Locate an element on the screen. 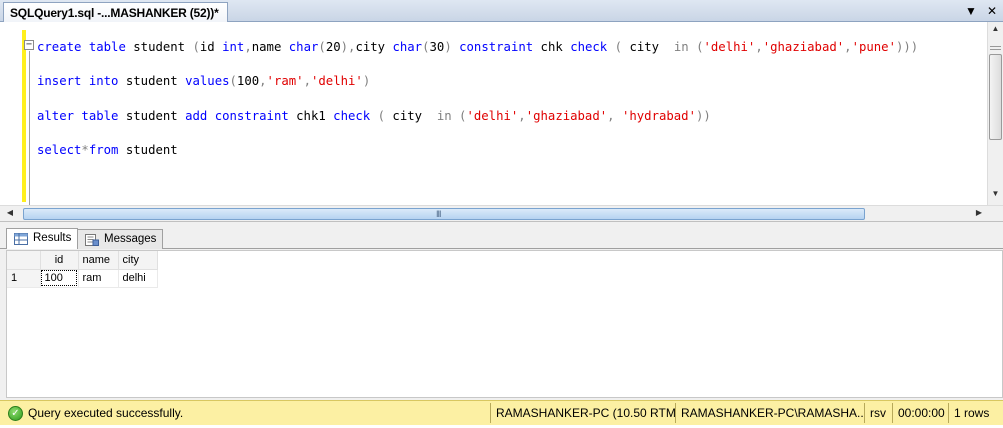  tab-messages-label: Messages is located at coordinates (130, 239).